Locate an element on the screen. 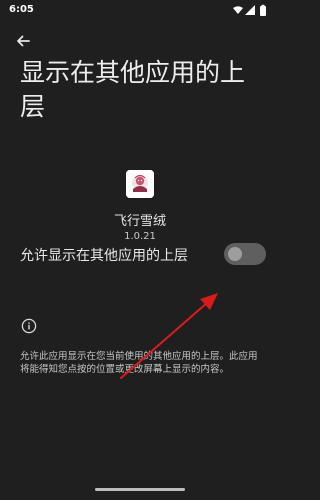  gesture-nav-handle is located at coordinates (140, 489).